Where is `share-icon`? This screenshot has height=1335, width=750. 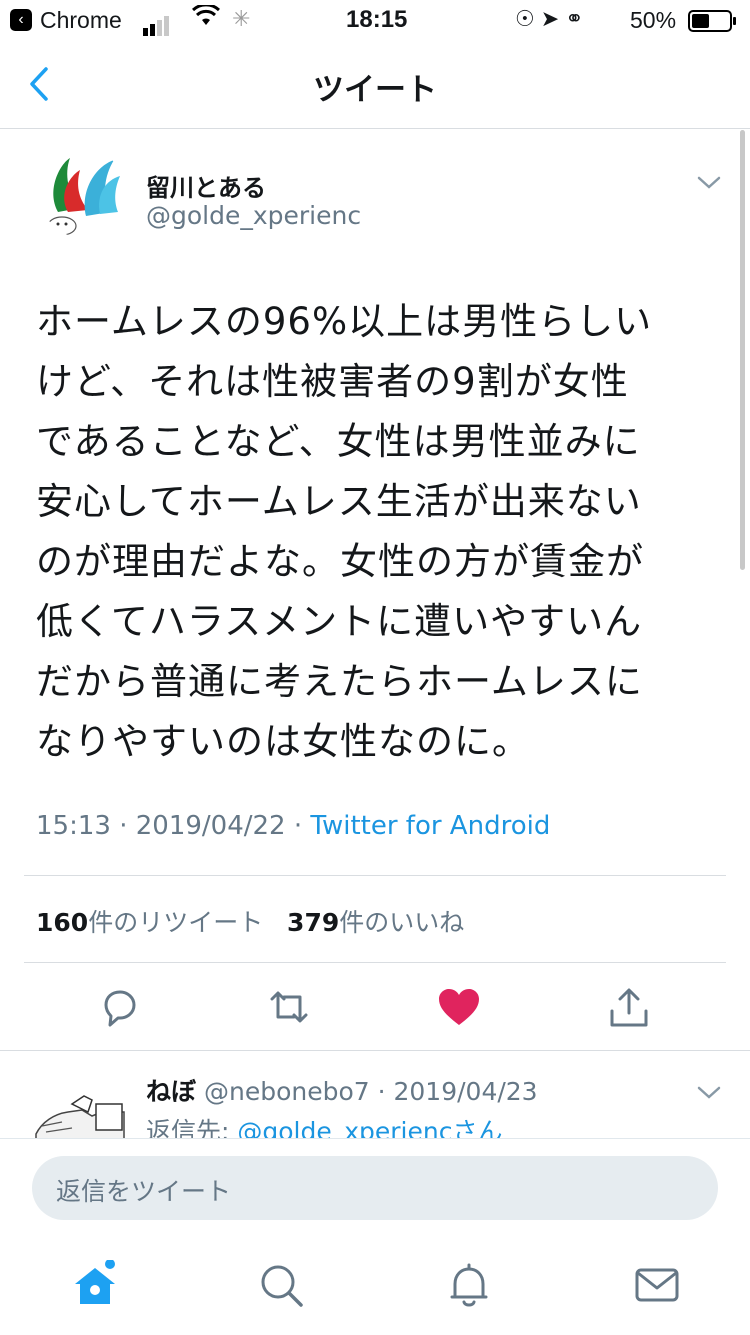
share-icon is located at coordinates (629, 1007).